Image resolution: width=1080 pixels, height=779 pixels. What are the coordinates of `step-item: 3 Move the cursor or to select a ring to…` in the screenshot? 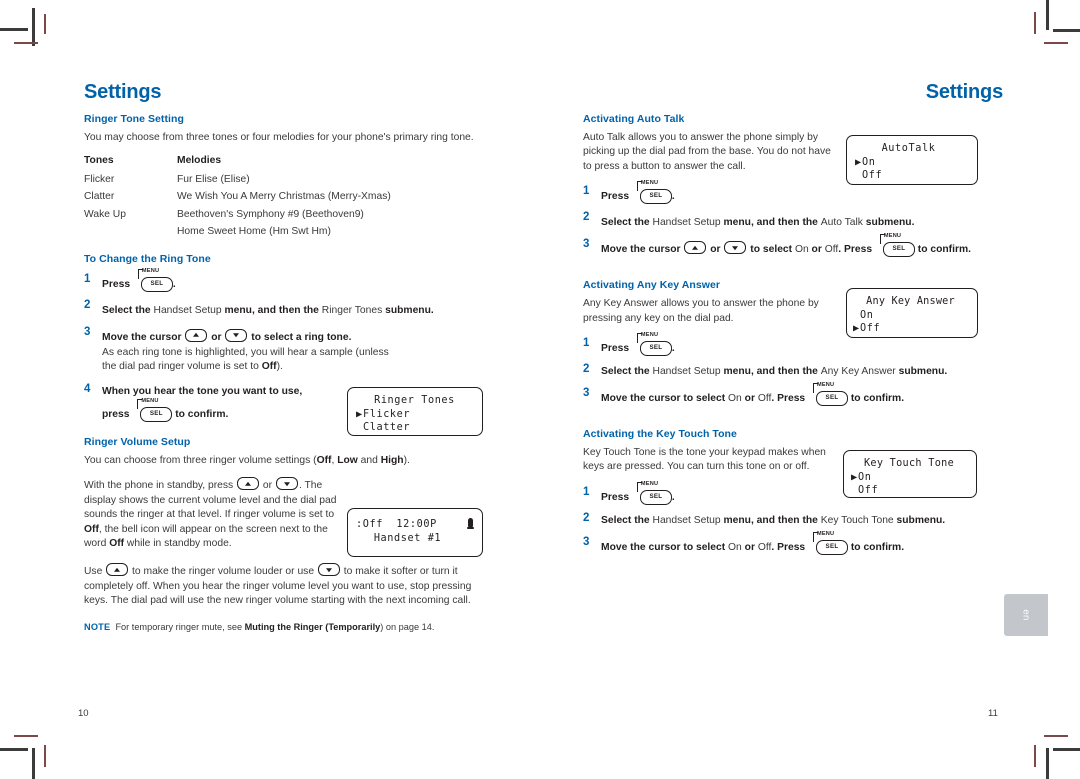 It's located at (294, 349).